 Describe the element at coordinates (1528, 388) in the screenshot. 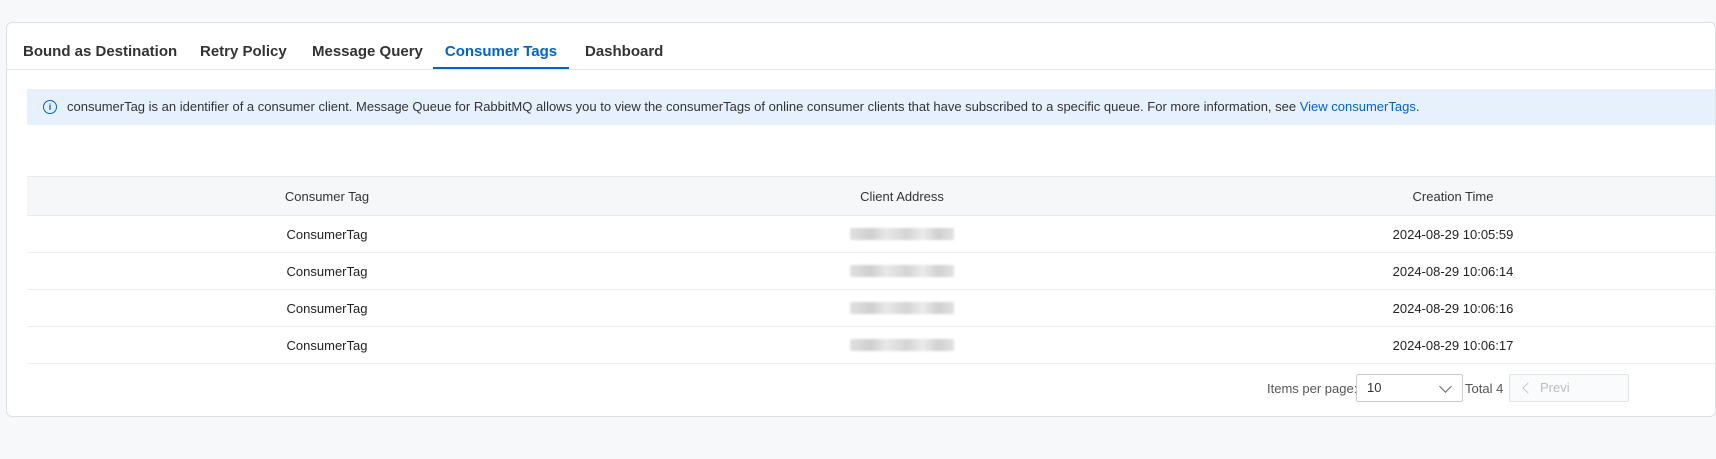

I see `chevron-left-icon` at that location.